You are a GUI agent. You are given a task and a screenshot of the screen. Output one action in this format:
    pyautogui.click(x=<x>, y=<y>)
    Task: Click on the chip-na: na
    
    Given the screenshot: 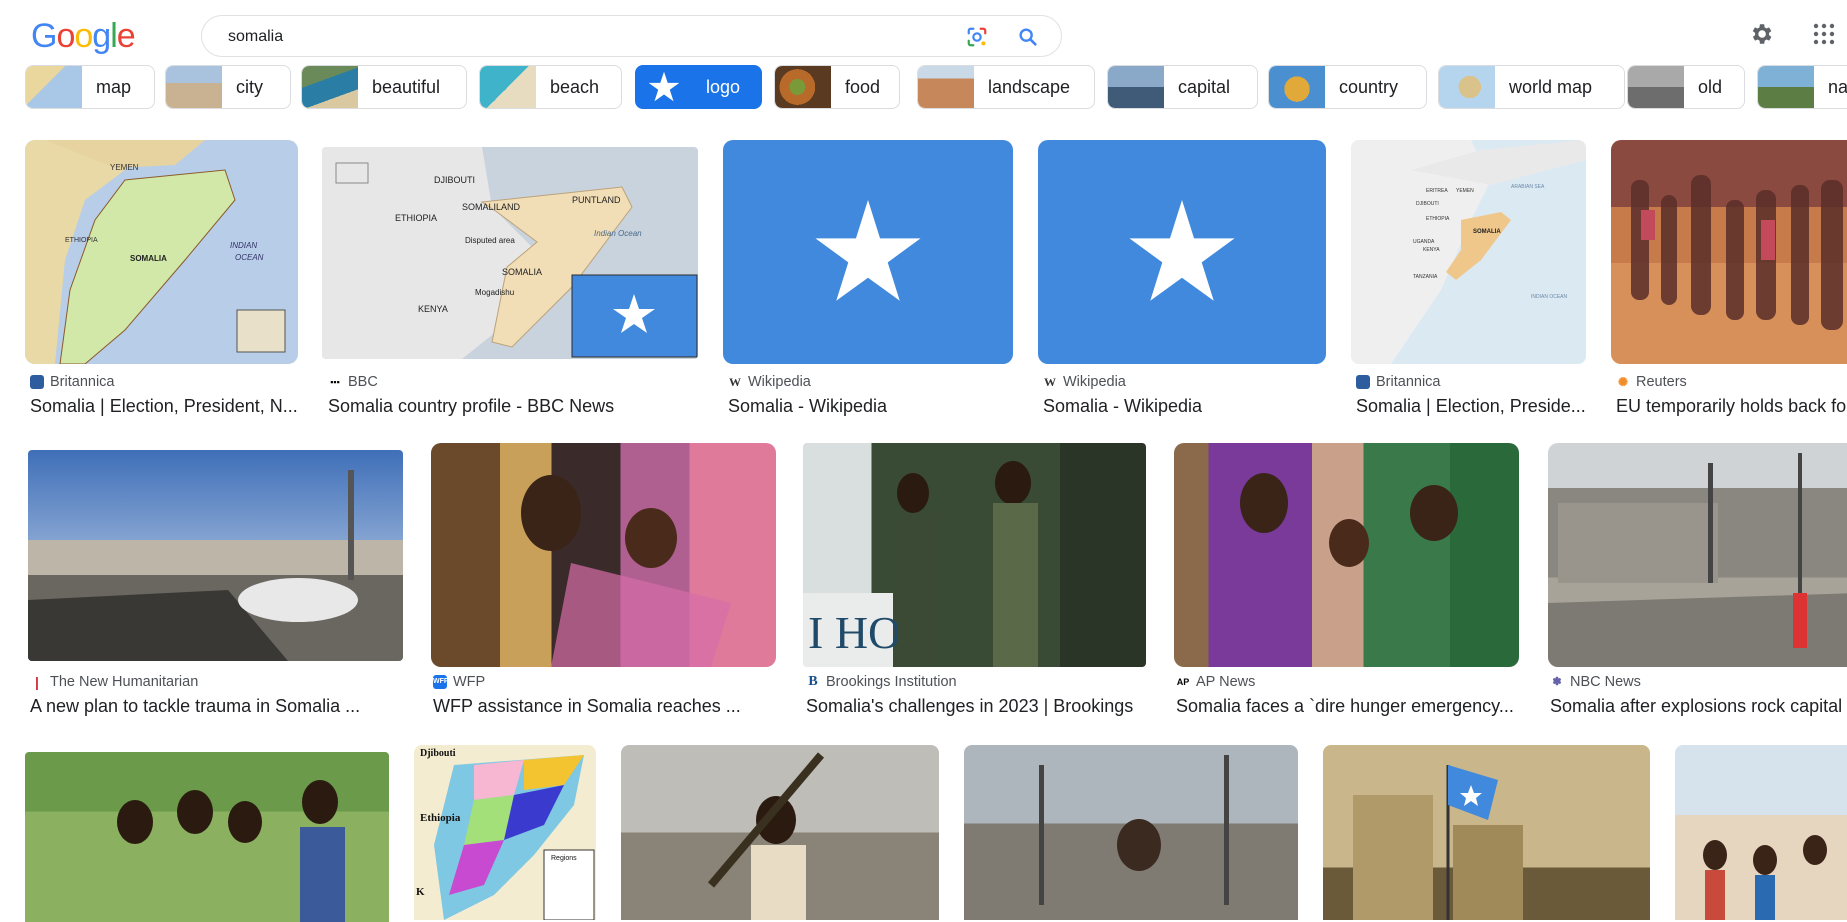 What is the action you would take?
    pyautogui.click(x=1802, y=87)
    